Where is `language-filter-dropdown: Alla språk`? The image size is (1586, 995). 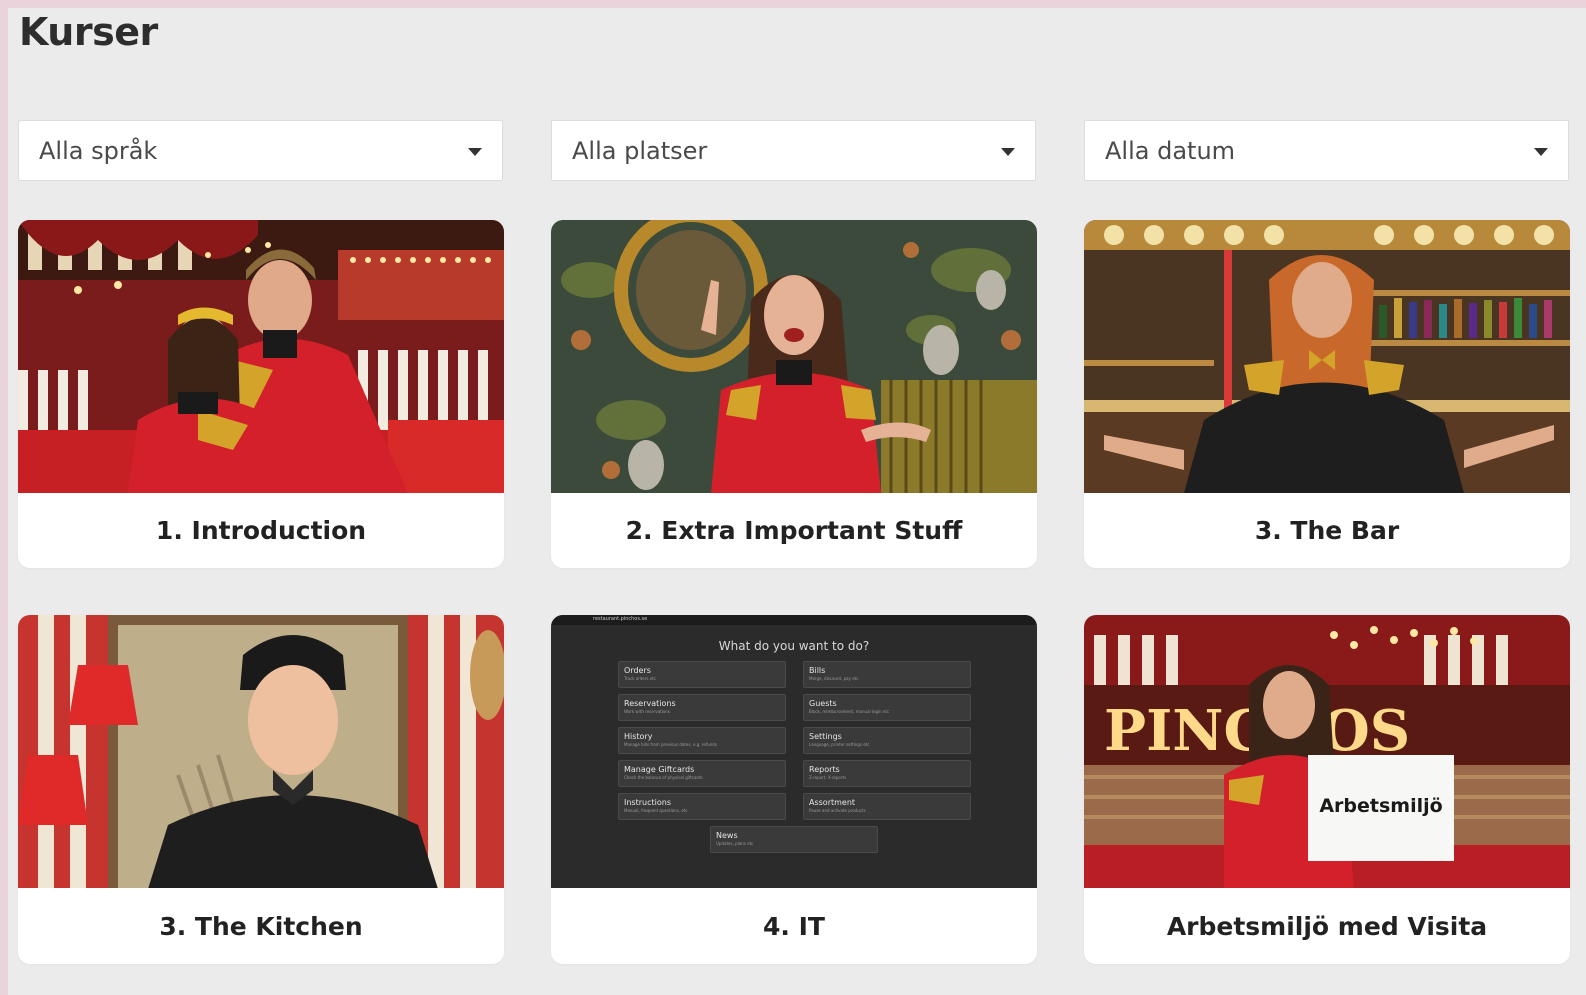
language-filter-dropdown: Alla språk is located at coordinates (260, 150).